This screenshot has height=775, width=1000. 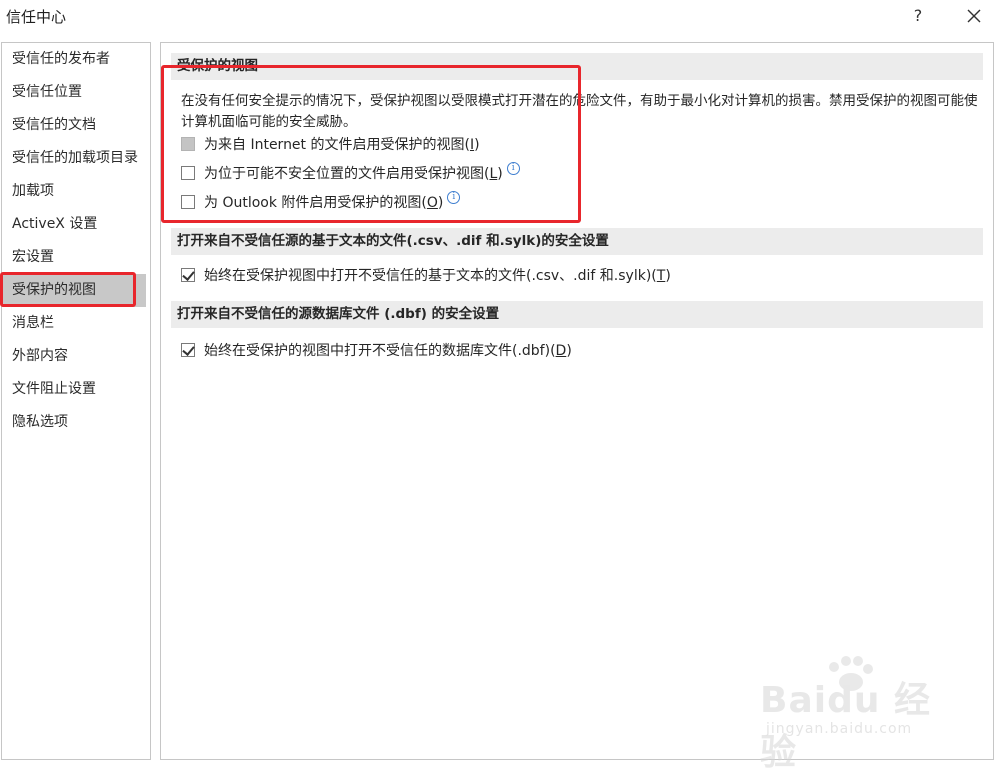 I want to click on sidebar-item-file-block: 文件阻止设置, so click(x=76, y=389).